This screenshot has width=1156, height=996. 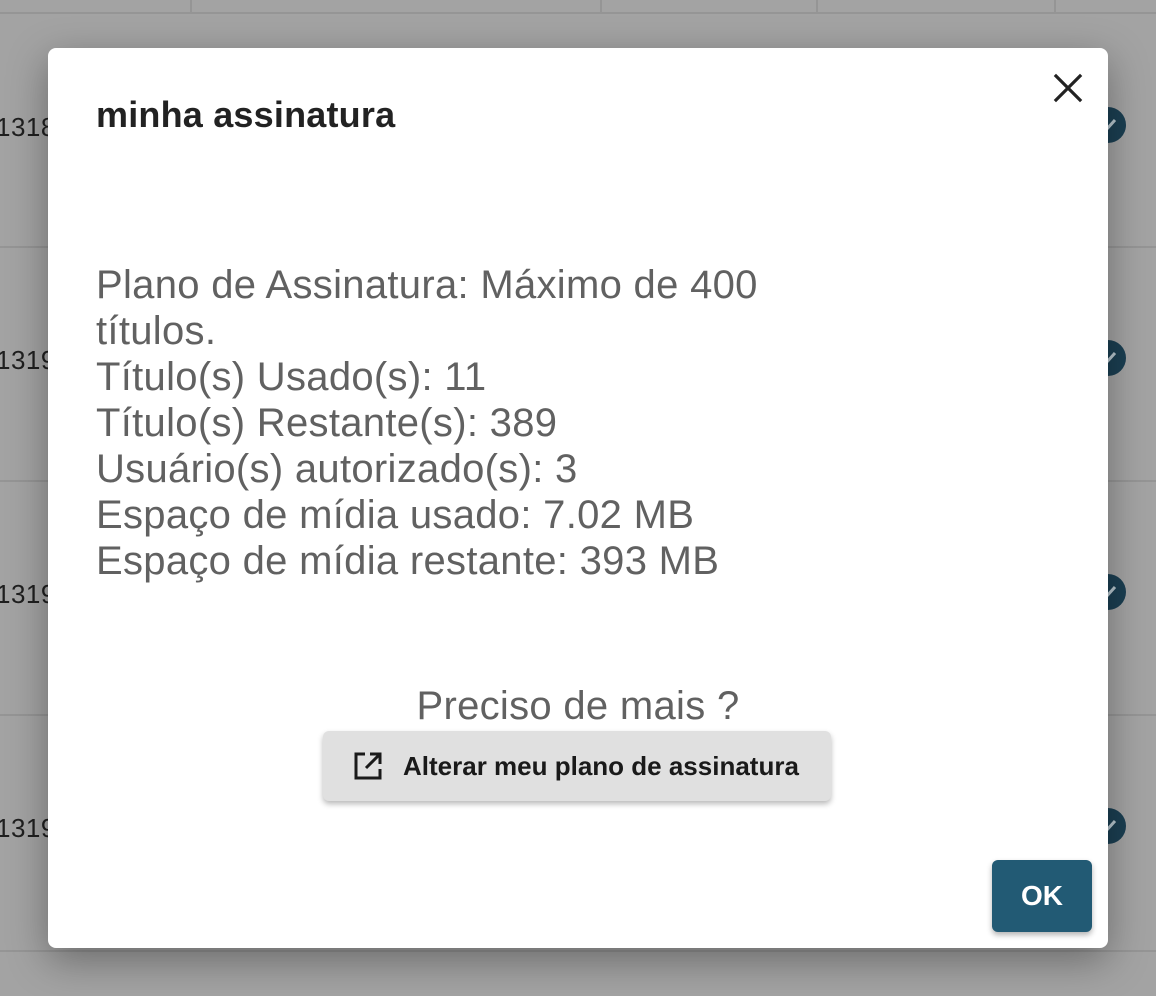 What do you see at coordinates (368, 766) in the screenshot?
I see `open-in-new-icon` at bounding box center [368, 766].